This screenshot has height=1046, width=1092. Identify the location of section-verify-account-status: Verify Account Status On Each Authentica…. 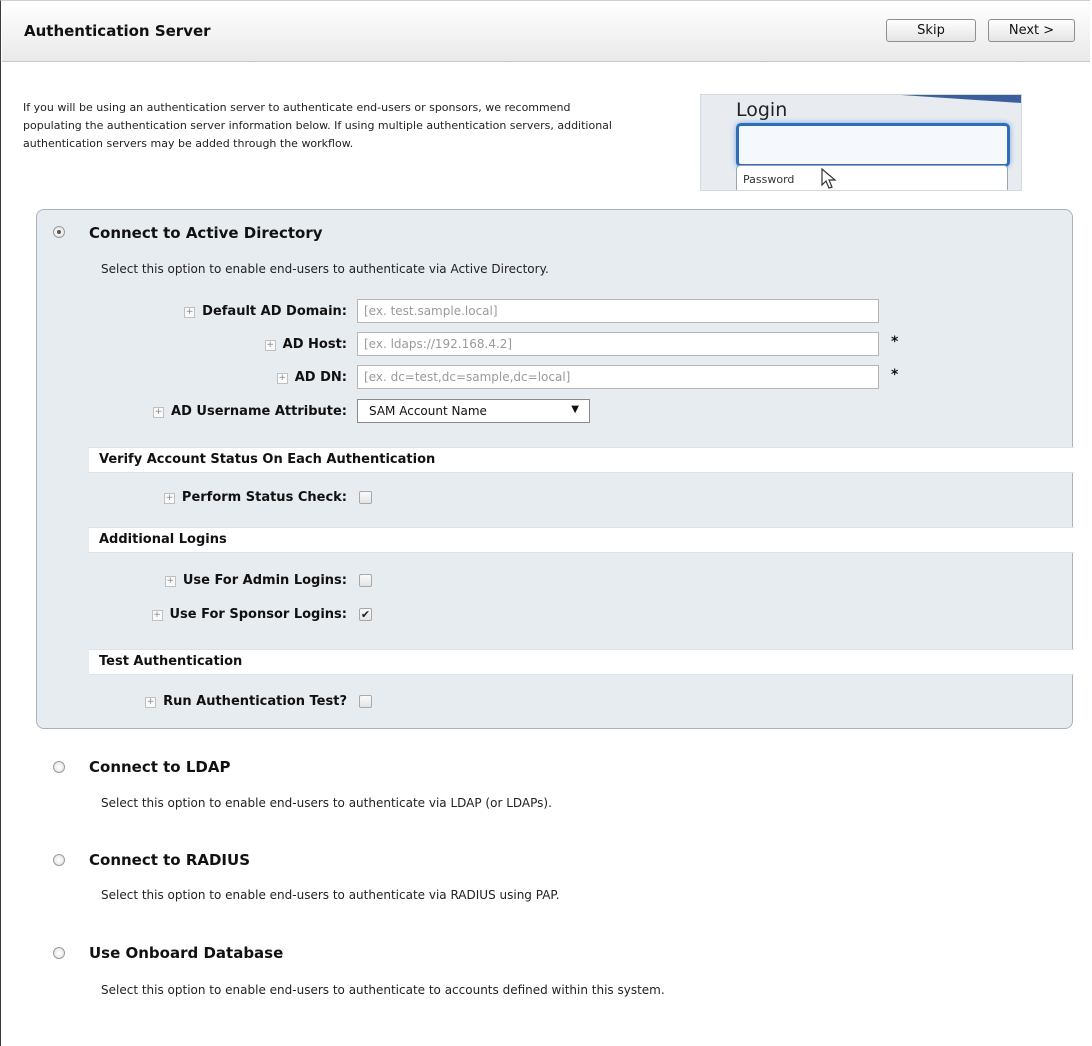
(581, 460).